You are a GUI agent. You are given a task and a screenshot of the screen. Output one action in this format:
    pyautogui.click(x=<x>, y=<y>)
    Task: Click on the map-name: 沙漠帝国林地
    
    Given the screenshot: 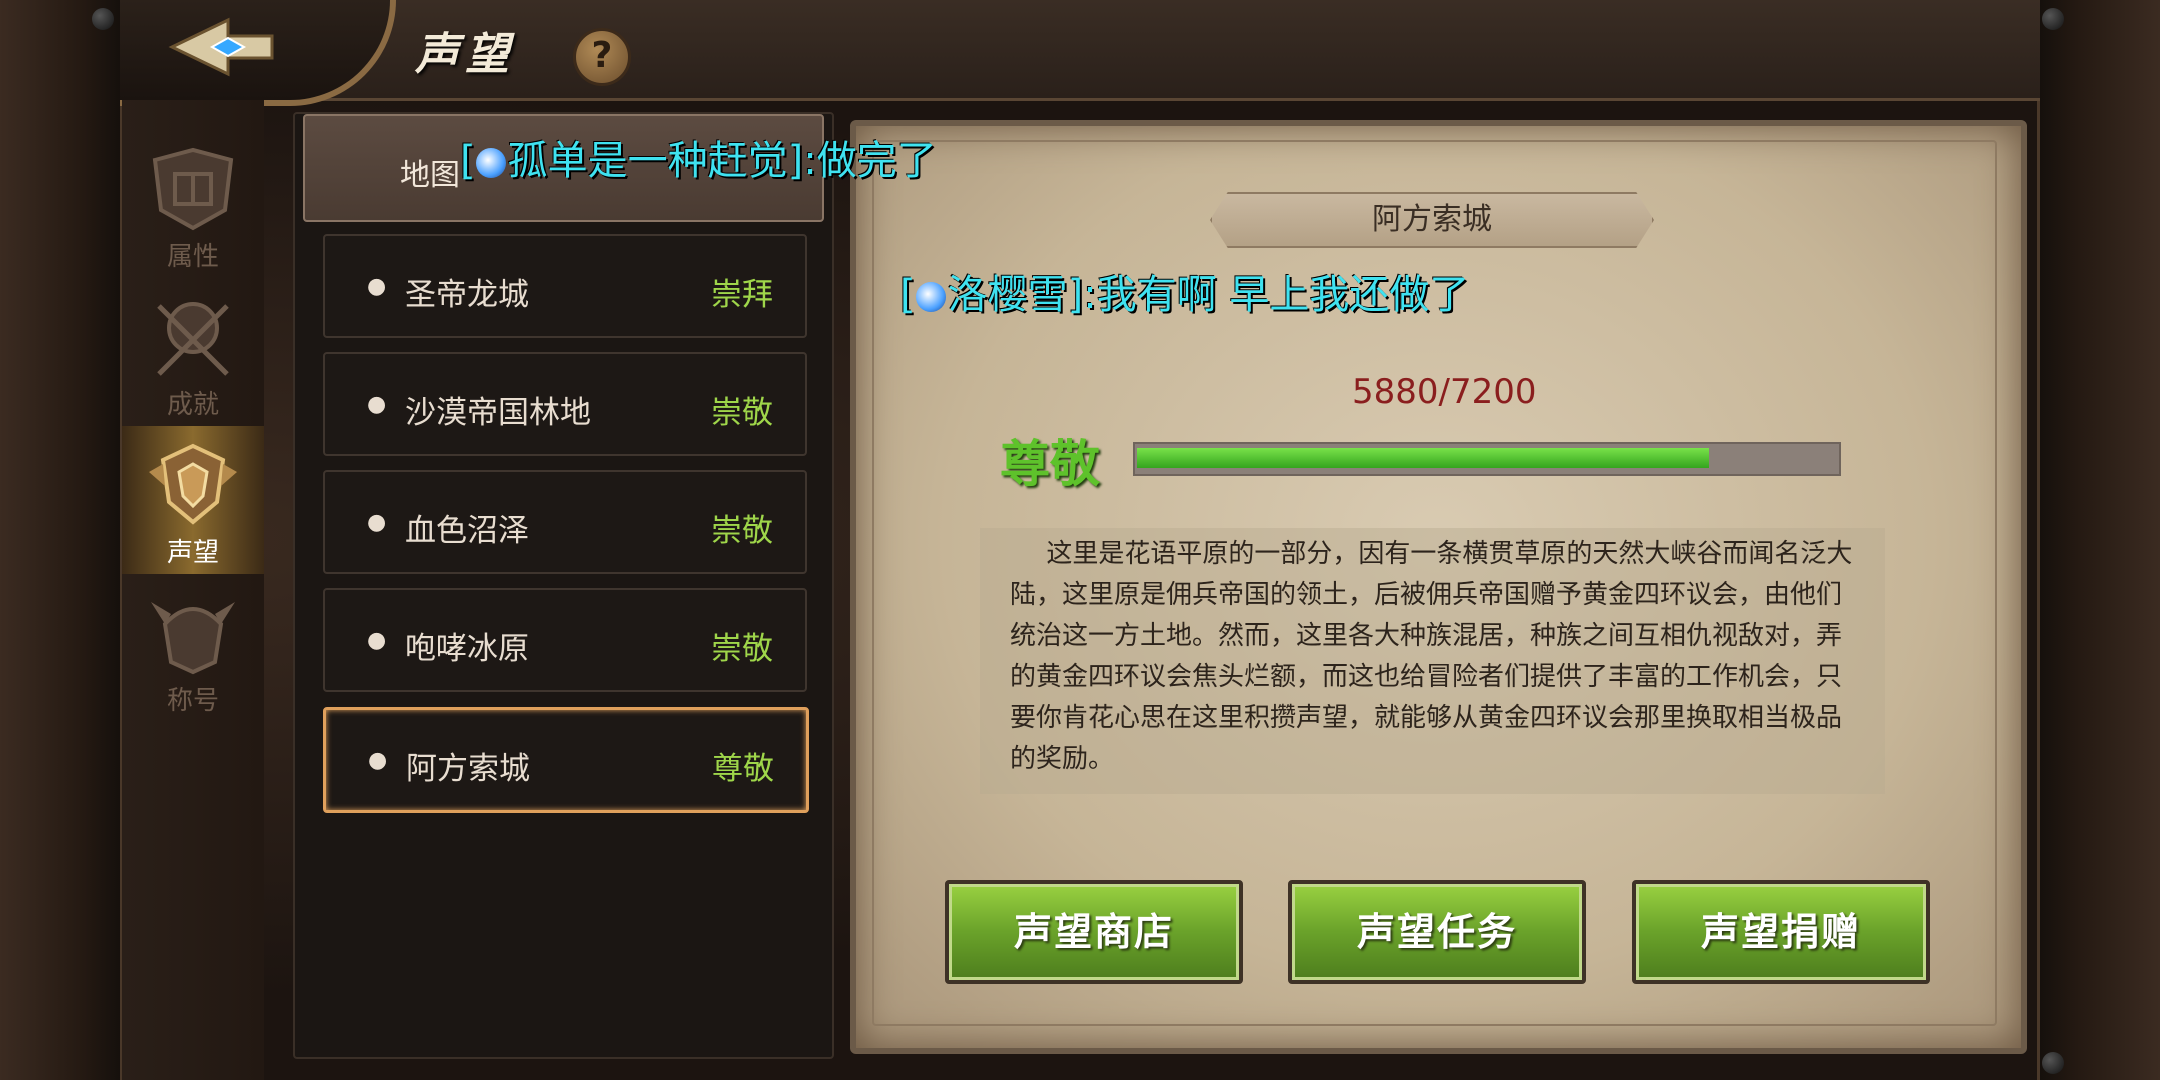 What is the action you would take?
    pyautogui.click(x=498, y=413)
    